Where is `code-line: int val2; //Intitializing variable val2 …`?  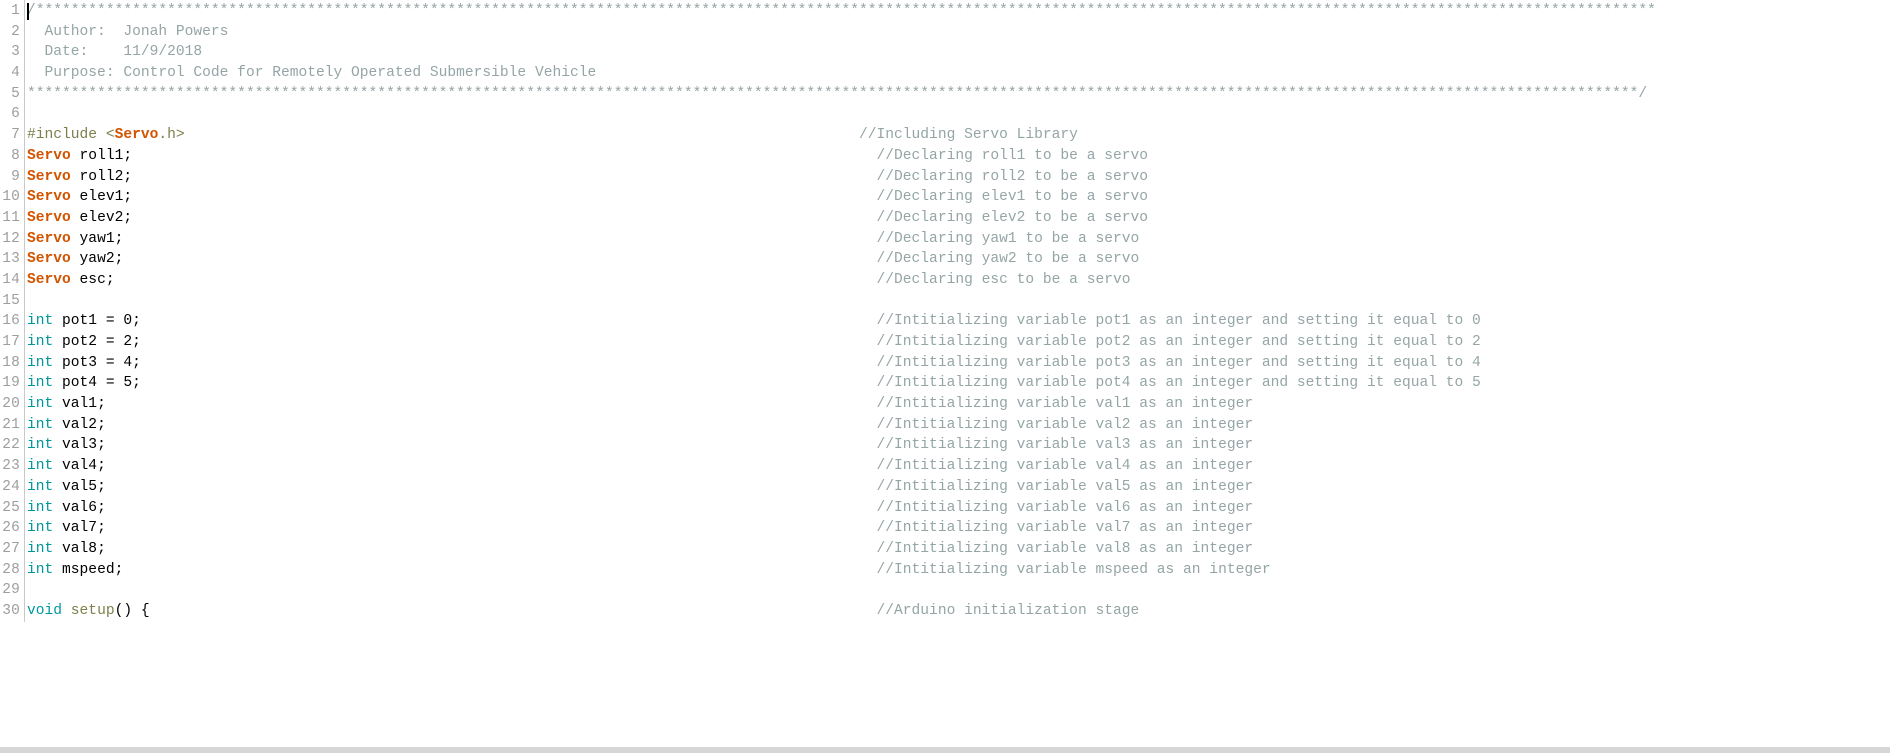
code-line: int val2; //Intitializing variable val2 … is located at coordinates (958, 425).